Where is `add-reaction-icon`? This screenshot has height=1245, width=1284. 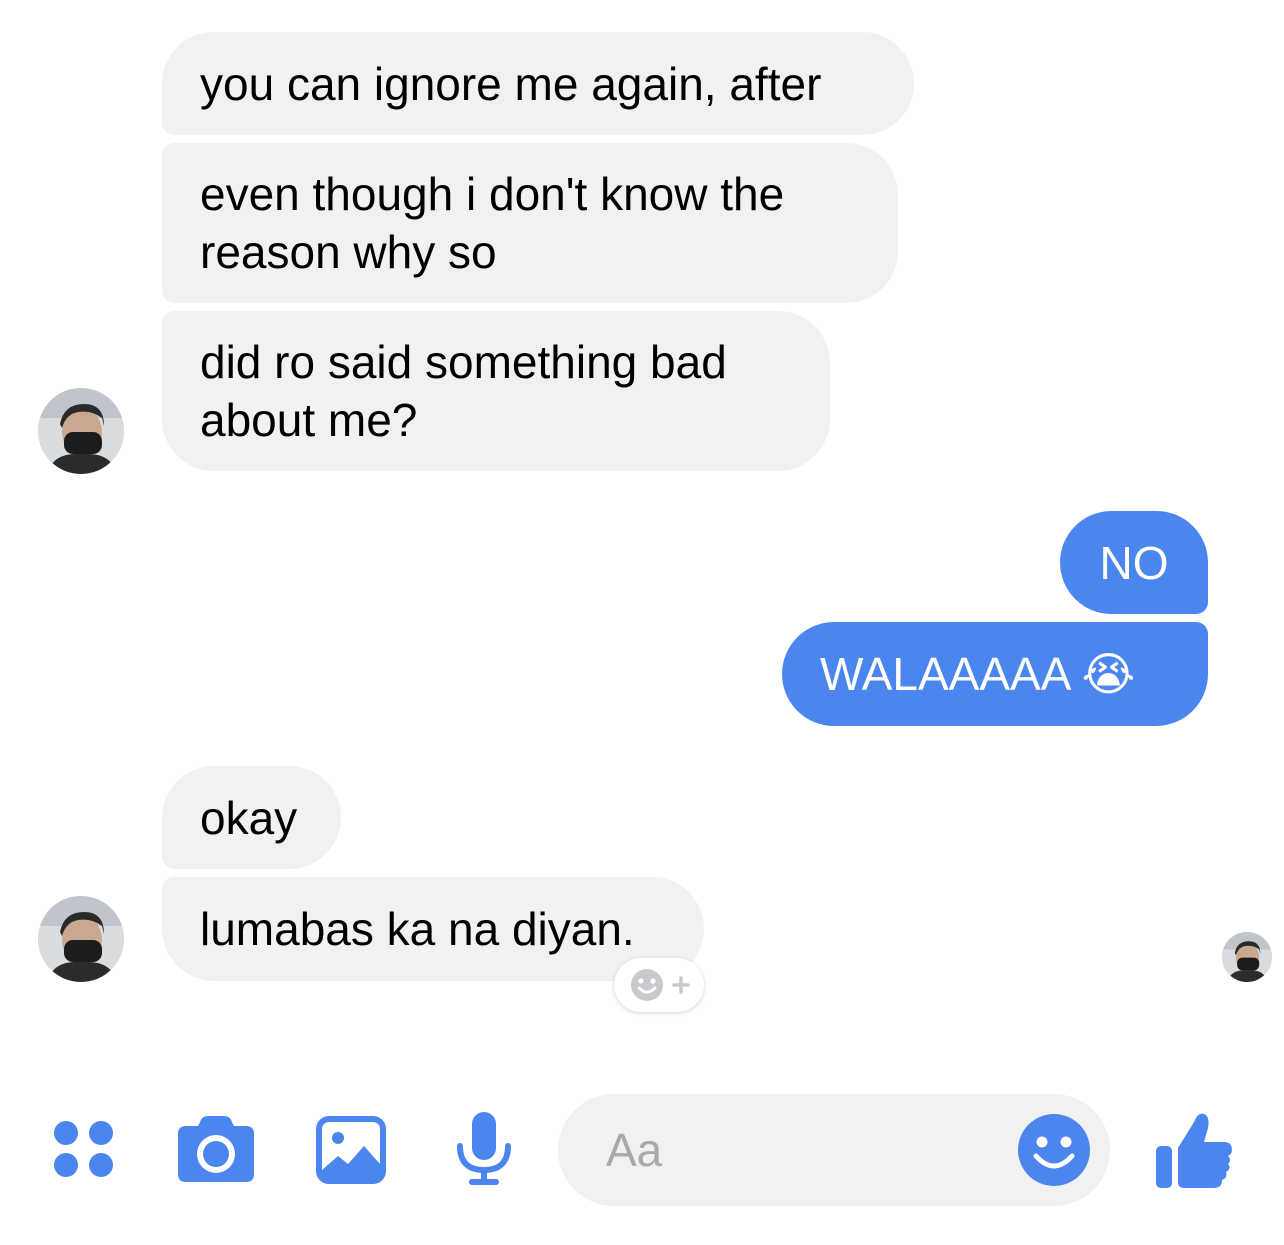 add-reaction-icon is located at coordinates (660, 985).